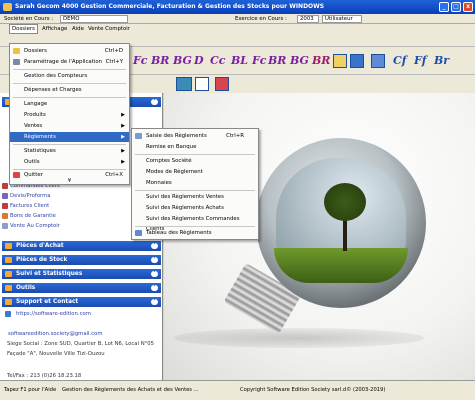 Image resolution: width=475 pixels, height=400 pixels. I want to click on toolbar-btn-d: D, so click(199, 60).